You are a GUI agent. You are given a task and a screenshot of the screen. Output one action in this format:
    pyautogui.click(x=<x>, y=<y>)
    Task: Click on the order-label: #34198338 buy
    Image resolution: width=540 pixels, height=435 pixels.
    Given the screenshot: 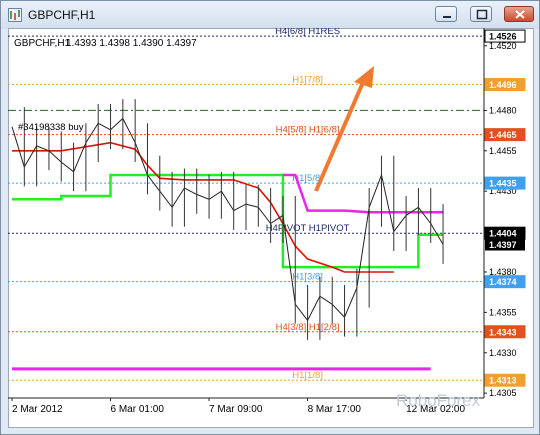 What is the action you would take?
    pyautogui.click(x=51, y=127)
    